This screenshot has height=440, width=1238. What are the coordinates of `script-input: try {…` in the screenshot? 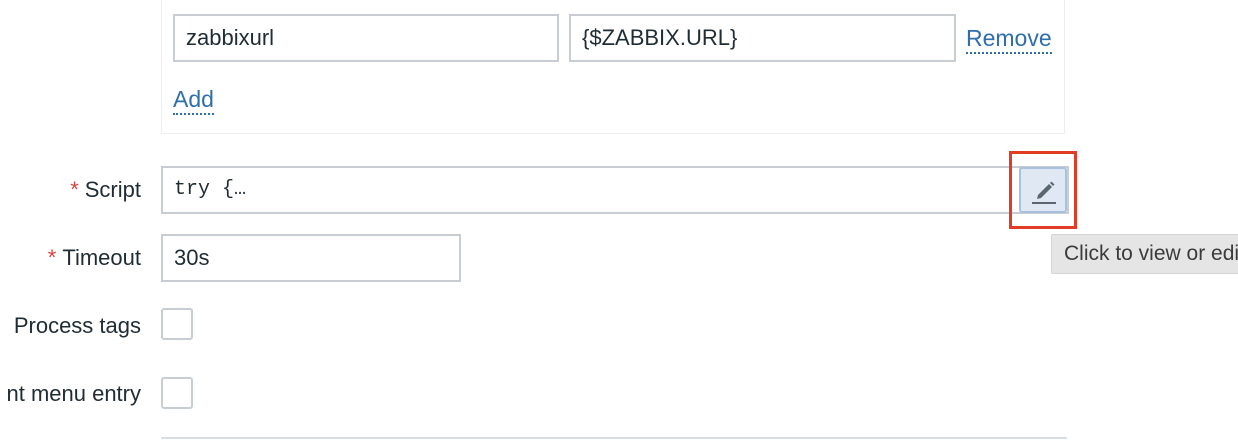 It's located at (615, 190).